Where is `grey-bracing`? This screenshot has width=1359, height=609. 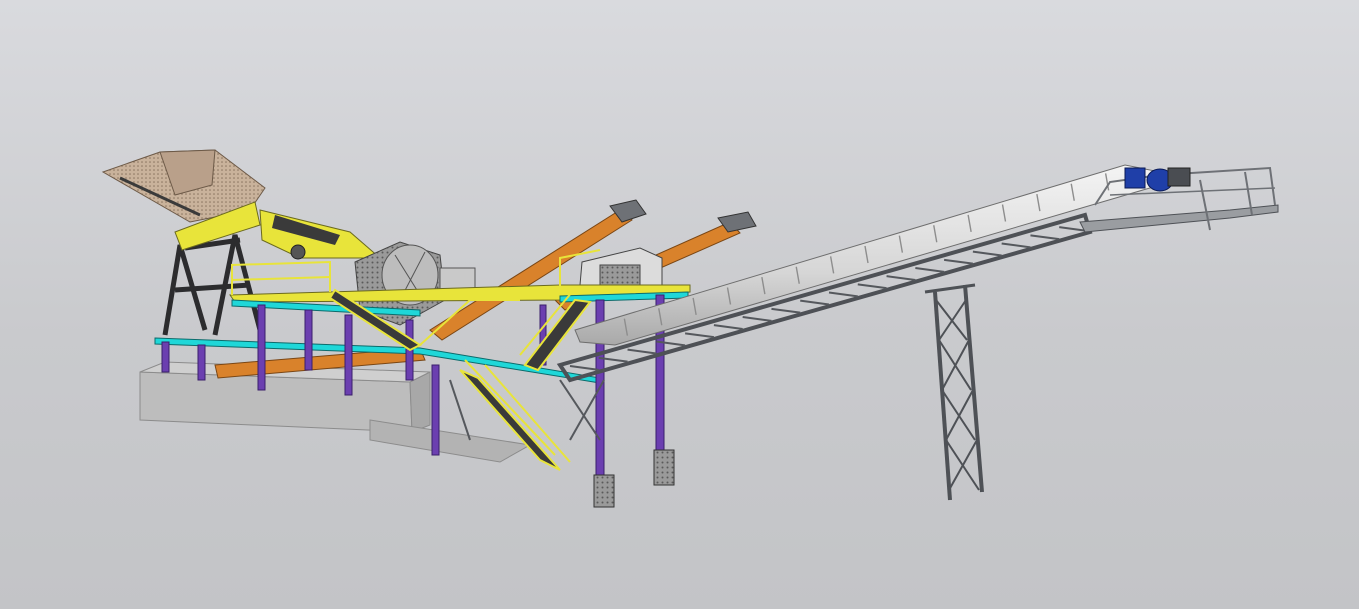
grey-bracing is located at coordinates (527, 410).